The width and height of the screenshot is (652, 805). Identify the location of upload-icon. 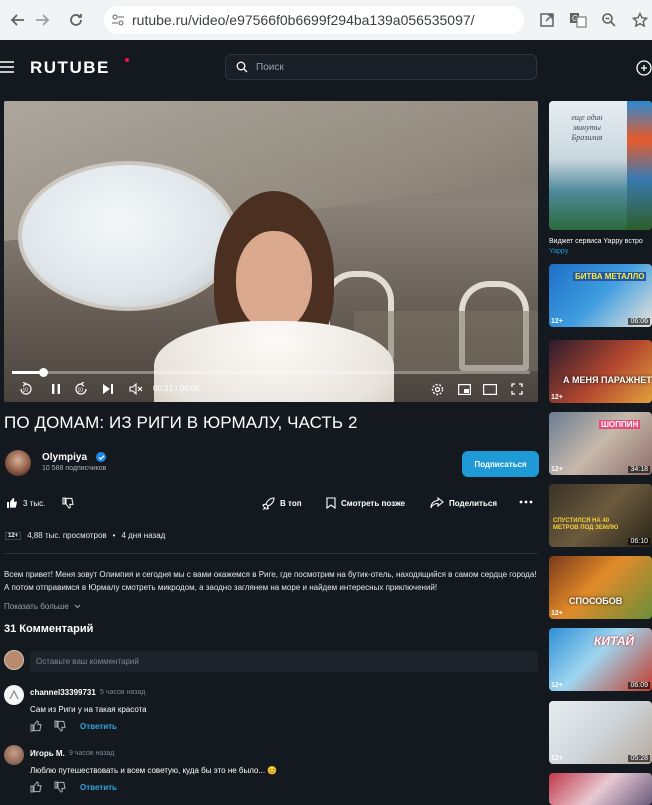
(644, 68).